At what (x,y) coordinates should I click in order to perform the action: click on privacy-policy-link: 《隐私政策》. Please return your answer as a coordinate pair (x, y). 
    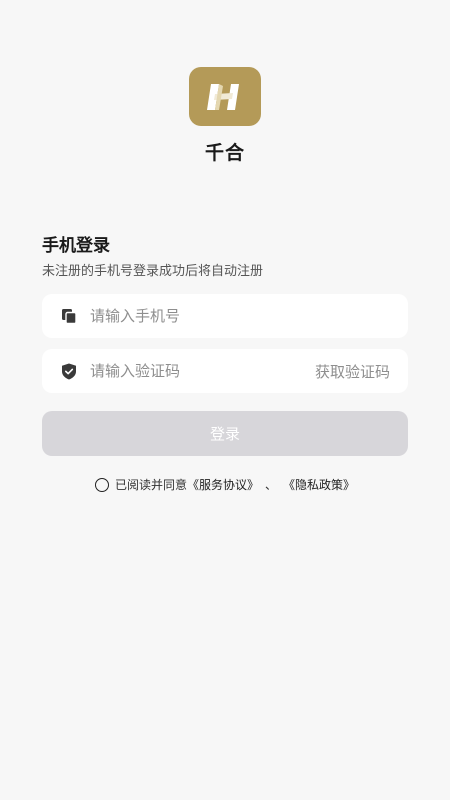
    Looking at the image, I should click on (319, 484).